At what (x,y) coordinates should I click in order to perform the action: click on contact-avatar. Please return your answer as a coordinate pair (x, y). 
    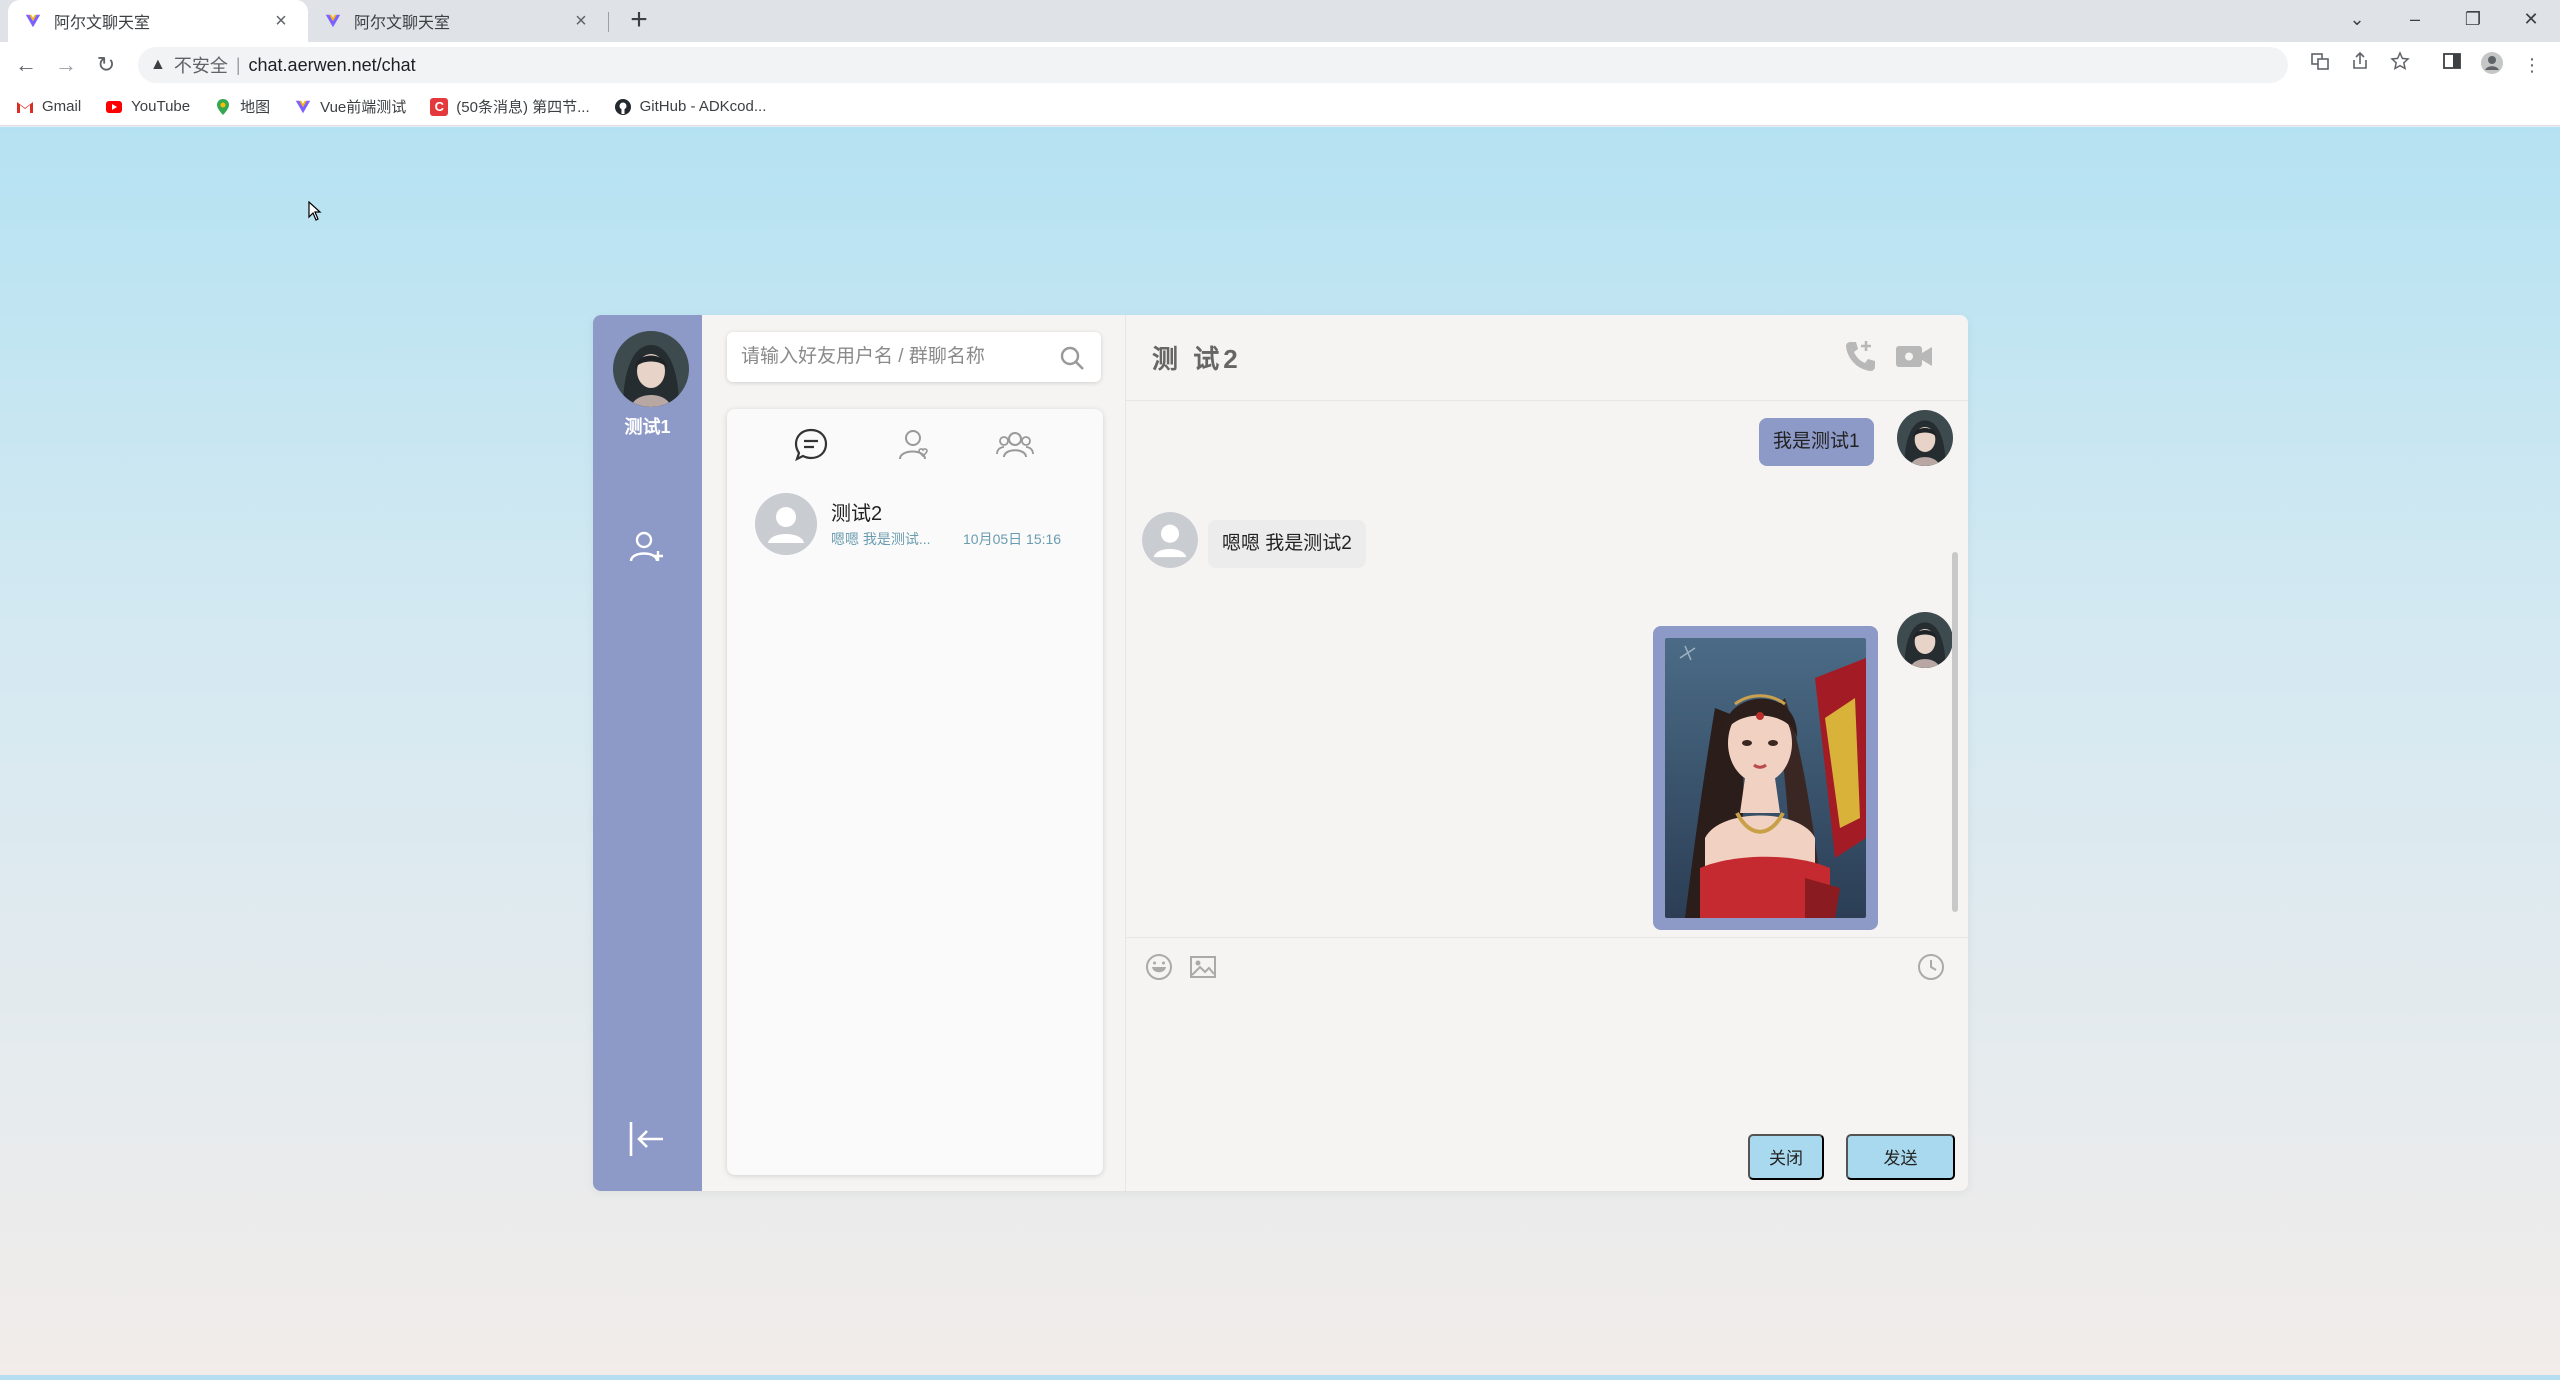
    Looking at the image, I should click on (786, 524).